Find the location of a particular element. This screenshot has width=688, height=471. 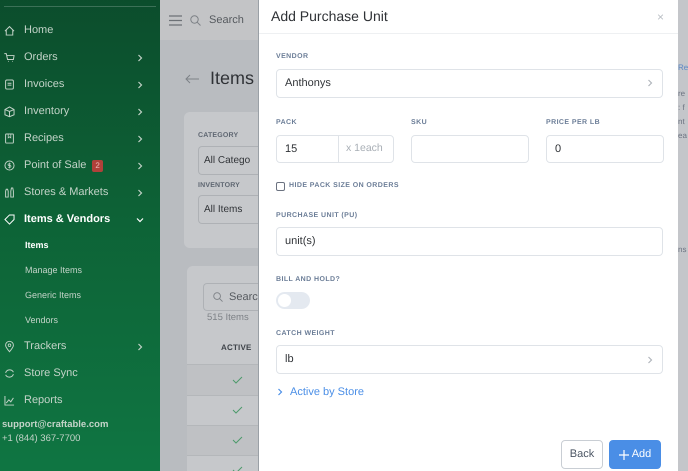

item-count: 515 Items is located at coordinates (228, 318).